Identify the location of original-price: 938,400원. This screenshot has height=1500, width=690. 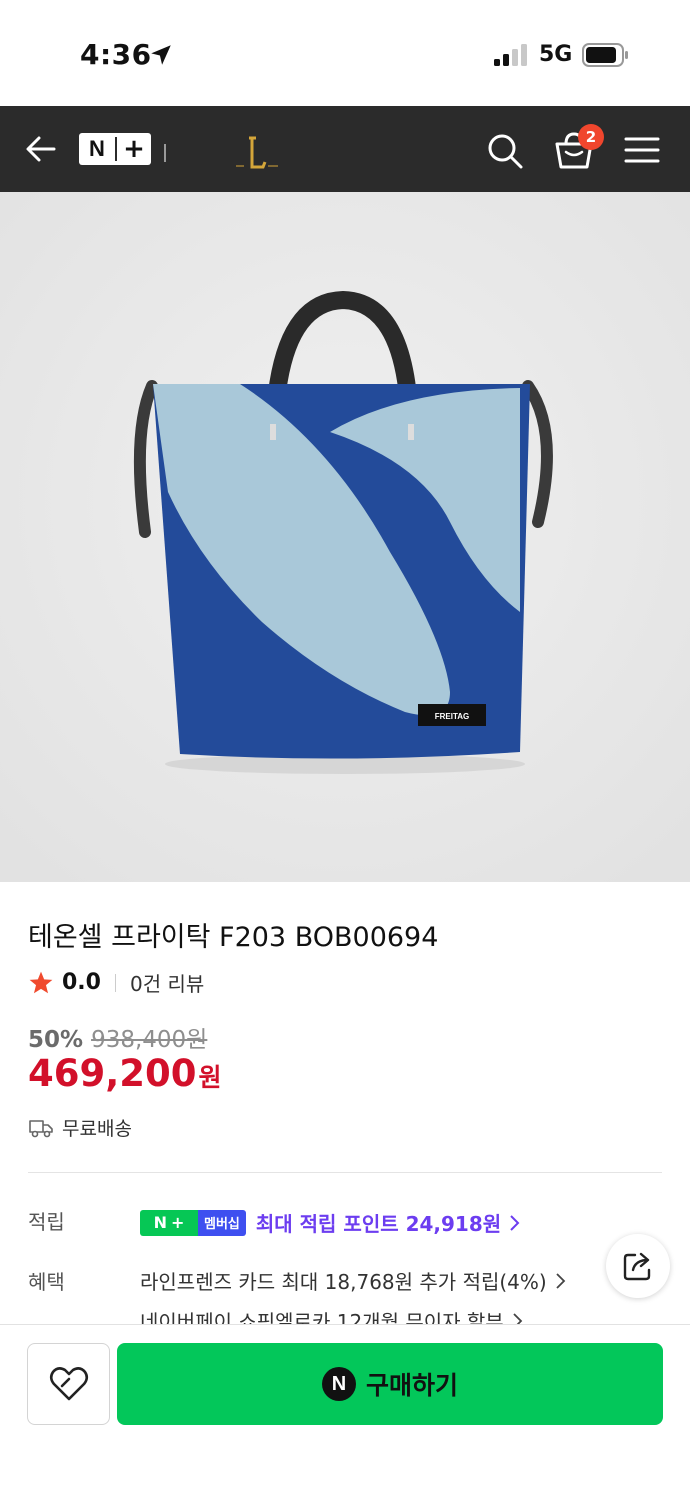
(149, 1040).